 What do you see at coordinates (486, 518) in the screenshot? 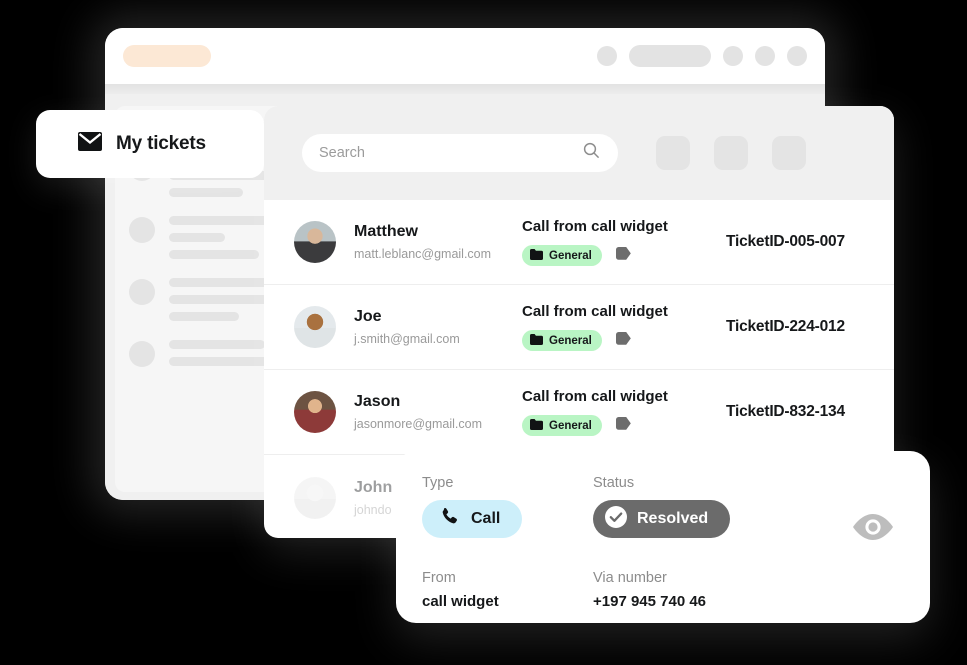
I see `type-value: Call` at bounding box center [486, 518].